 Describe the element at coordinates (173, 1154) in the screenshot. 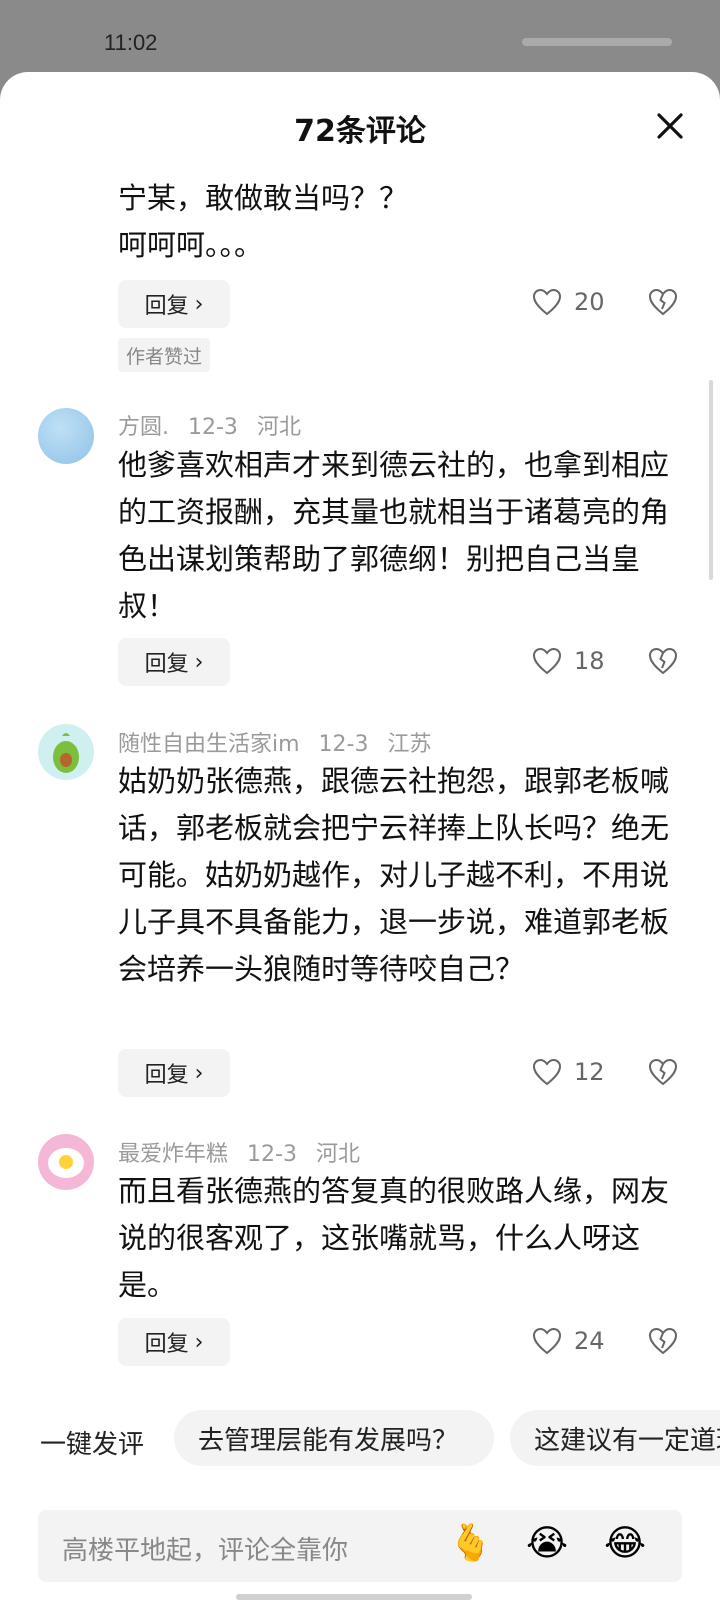

I see `comment-author: 最爱炸年糕` at that location.